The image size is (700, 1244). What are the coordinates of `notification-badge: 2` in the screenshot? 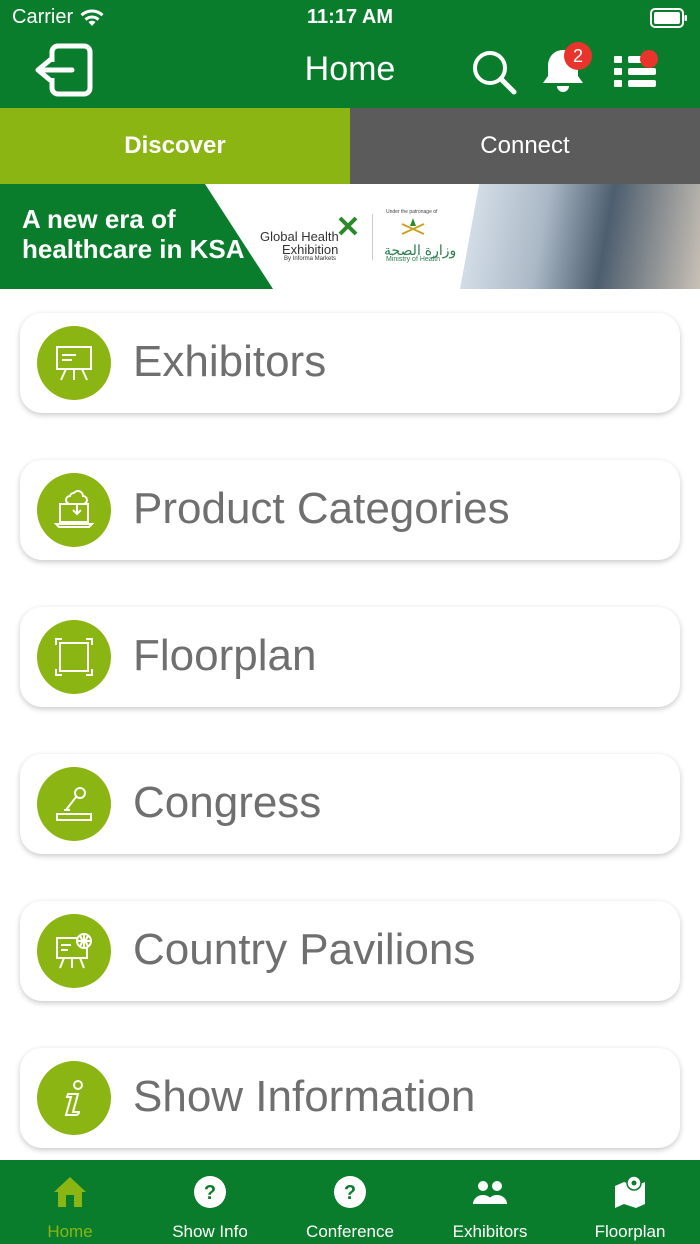 It's located at (578, 56).